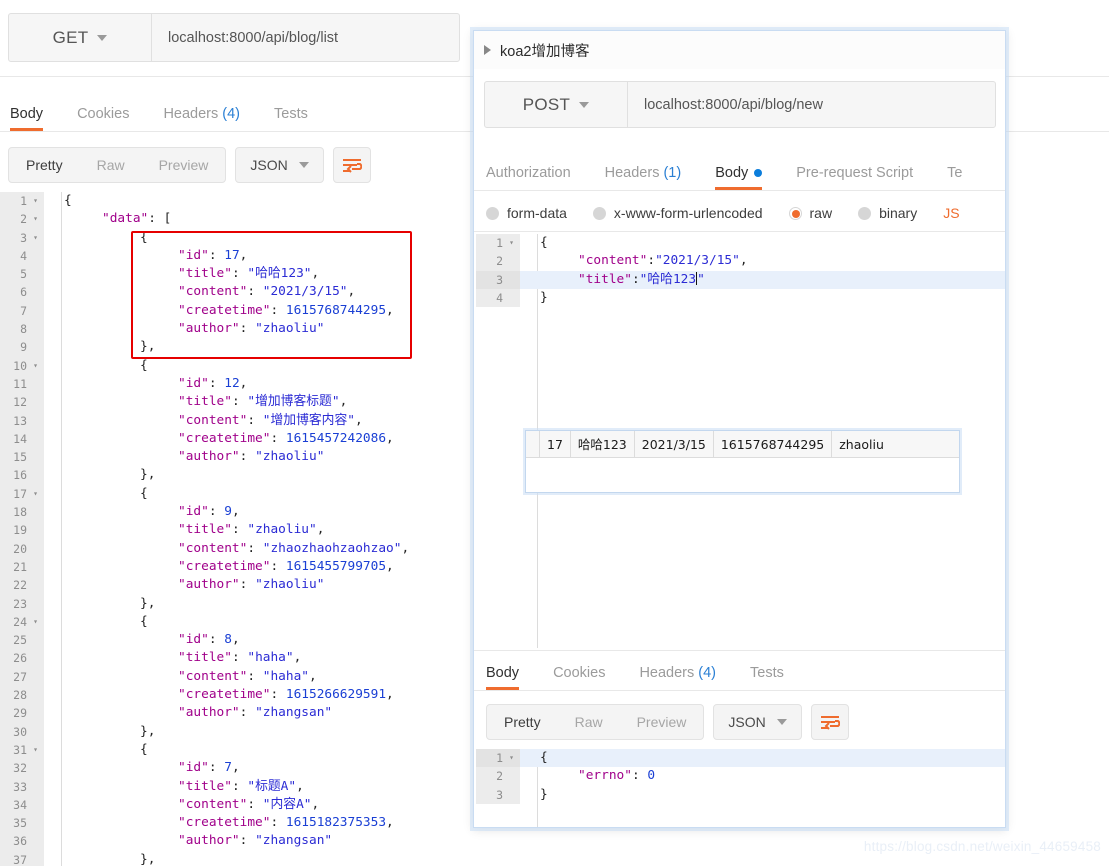  I want to click on code-line: 27 "content": "haha",, so click(235, 677).